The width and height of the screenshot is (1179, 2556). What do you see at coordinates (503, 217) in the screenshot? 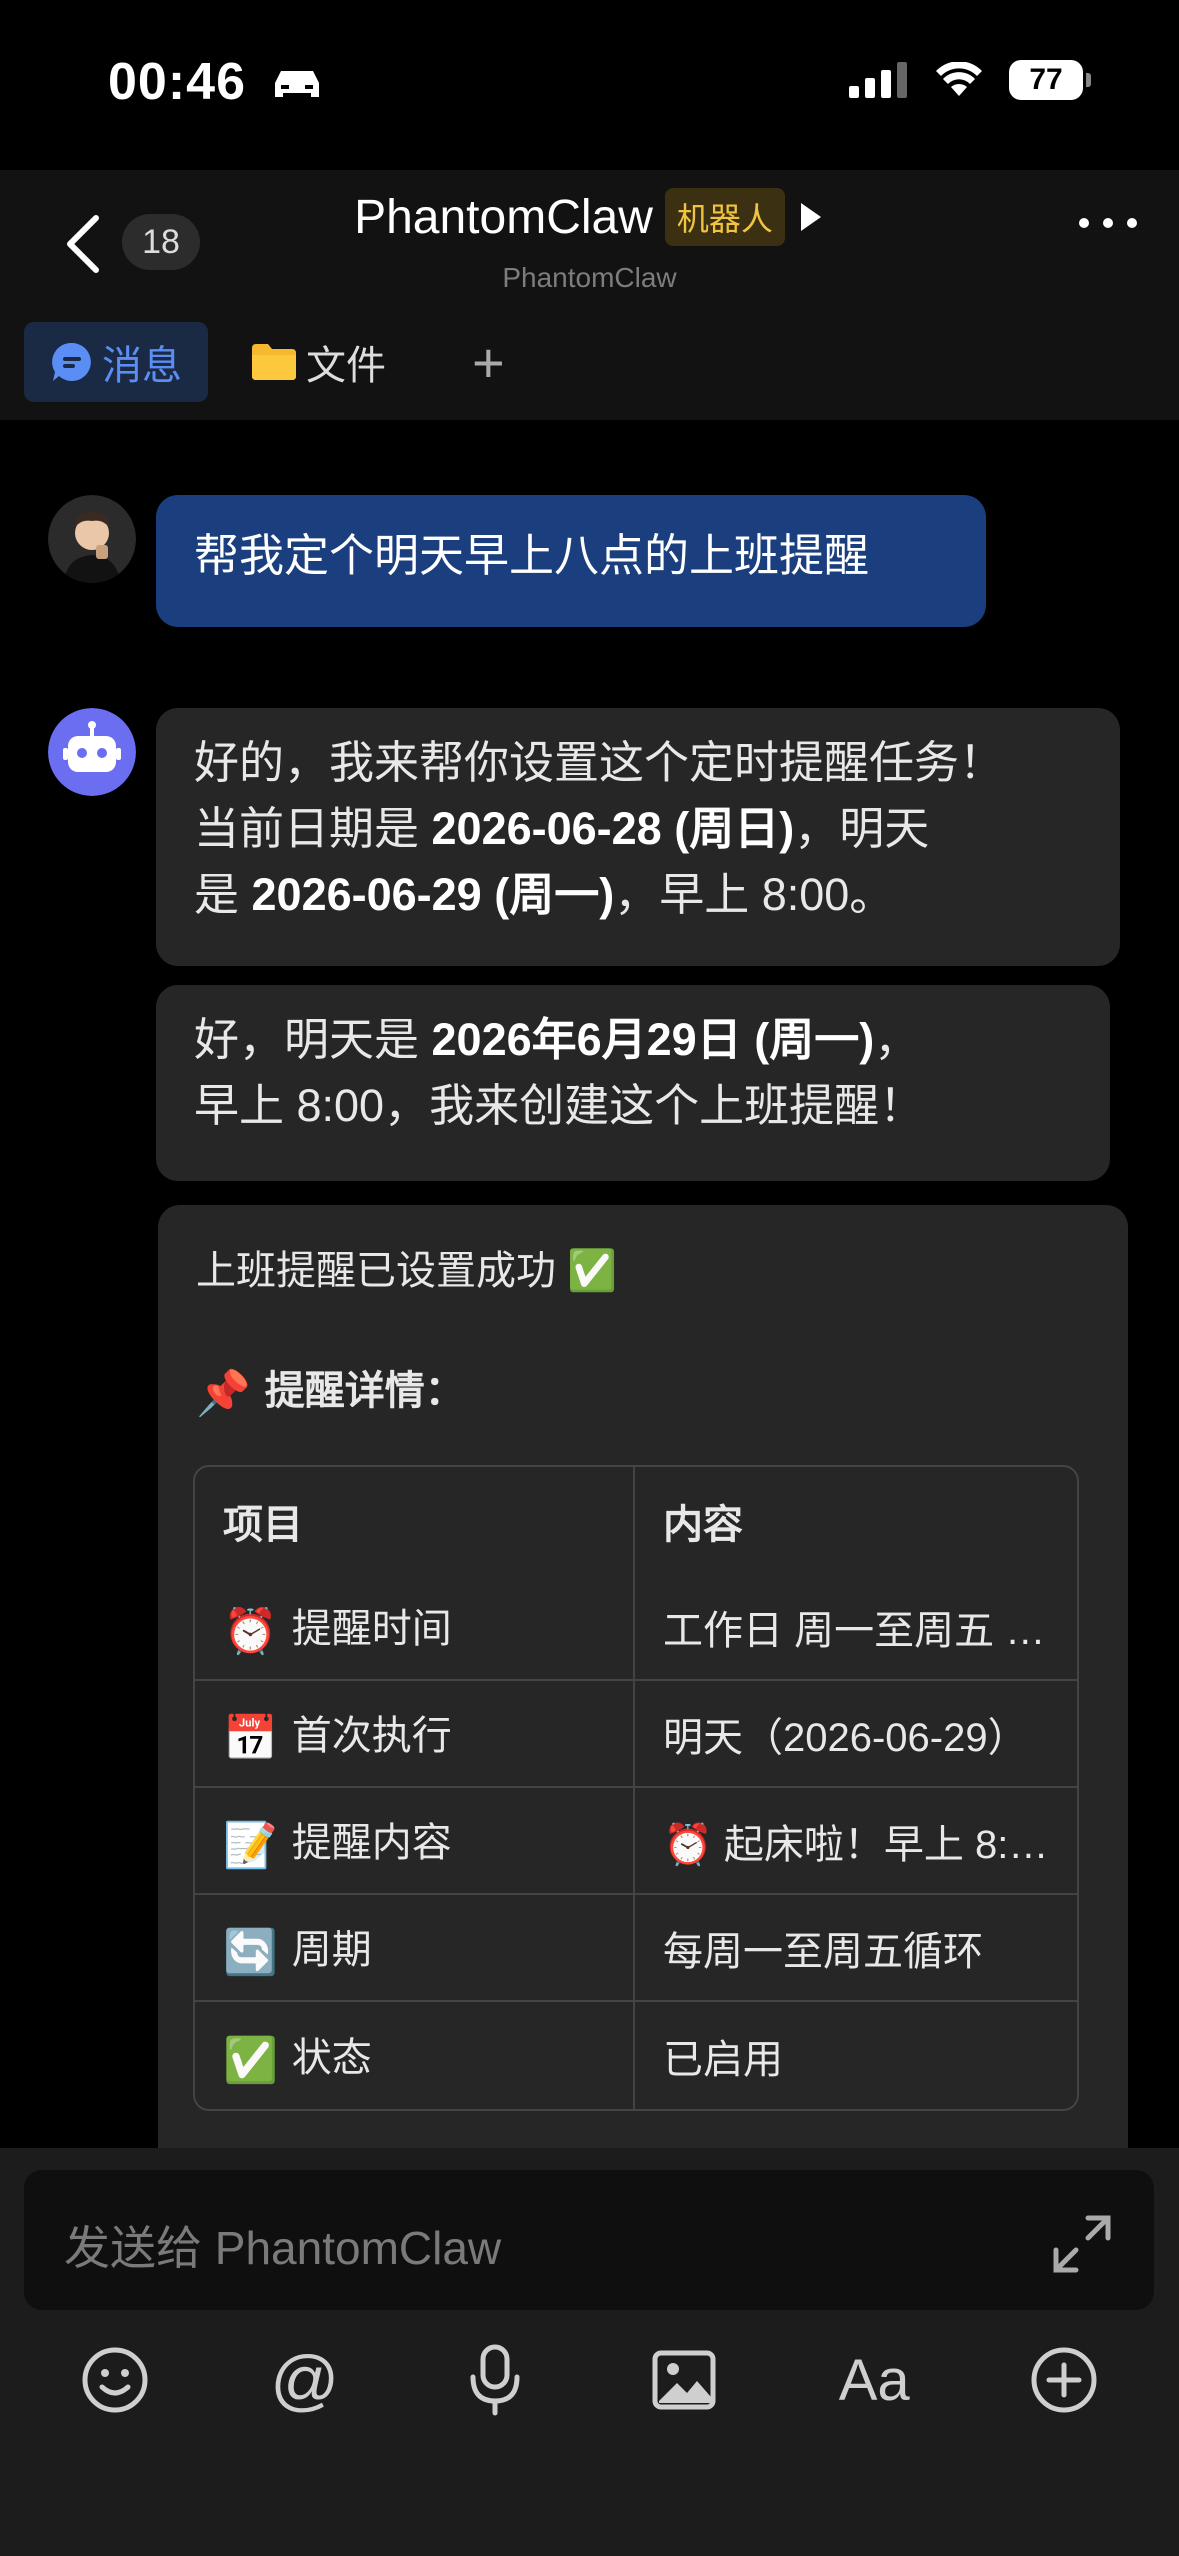
I see `chat-title: PhantomClaw` at bounding box center [503, 217].